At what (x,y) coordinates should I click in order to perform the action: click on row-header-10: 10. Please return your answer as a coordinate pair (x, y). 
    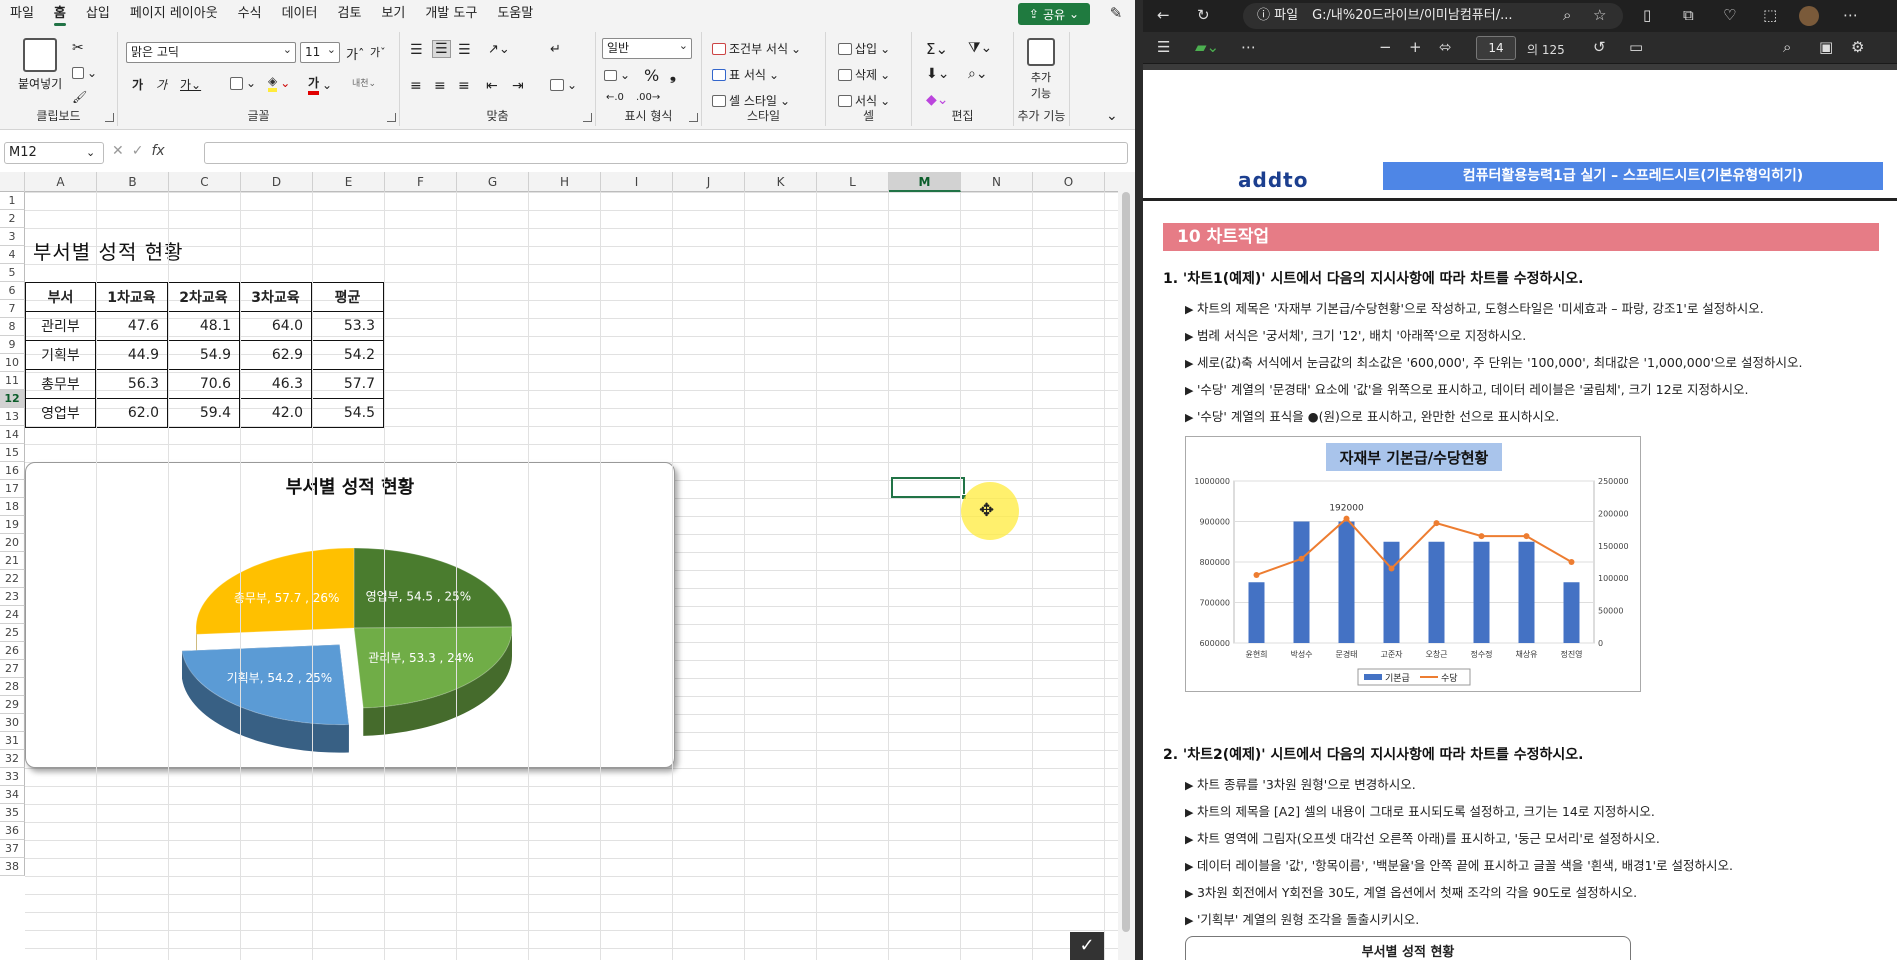
    Looking at the image, I should click on (12, 363).